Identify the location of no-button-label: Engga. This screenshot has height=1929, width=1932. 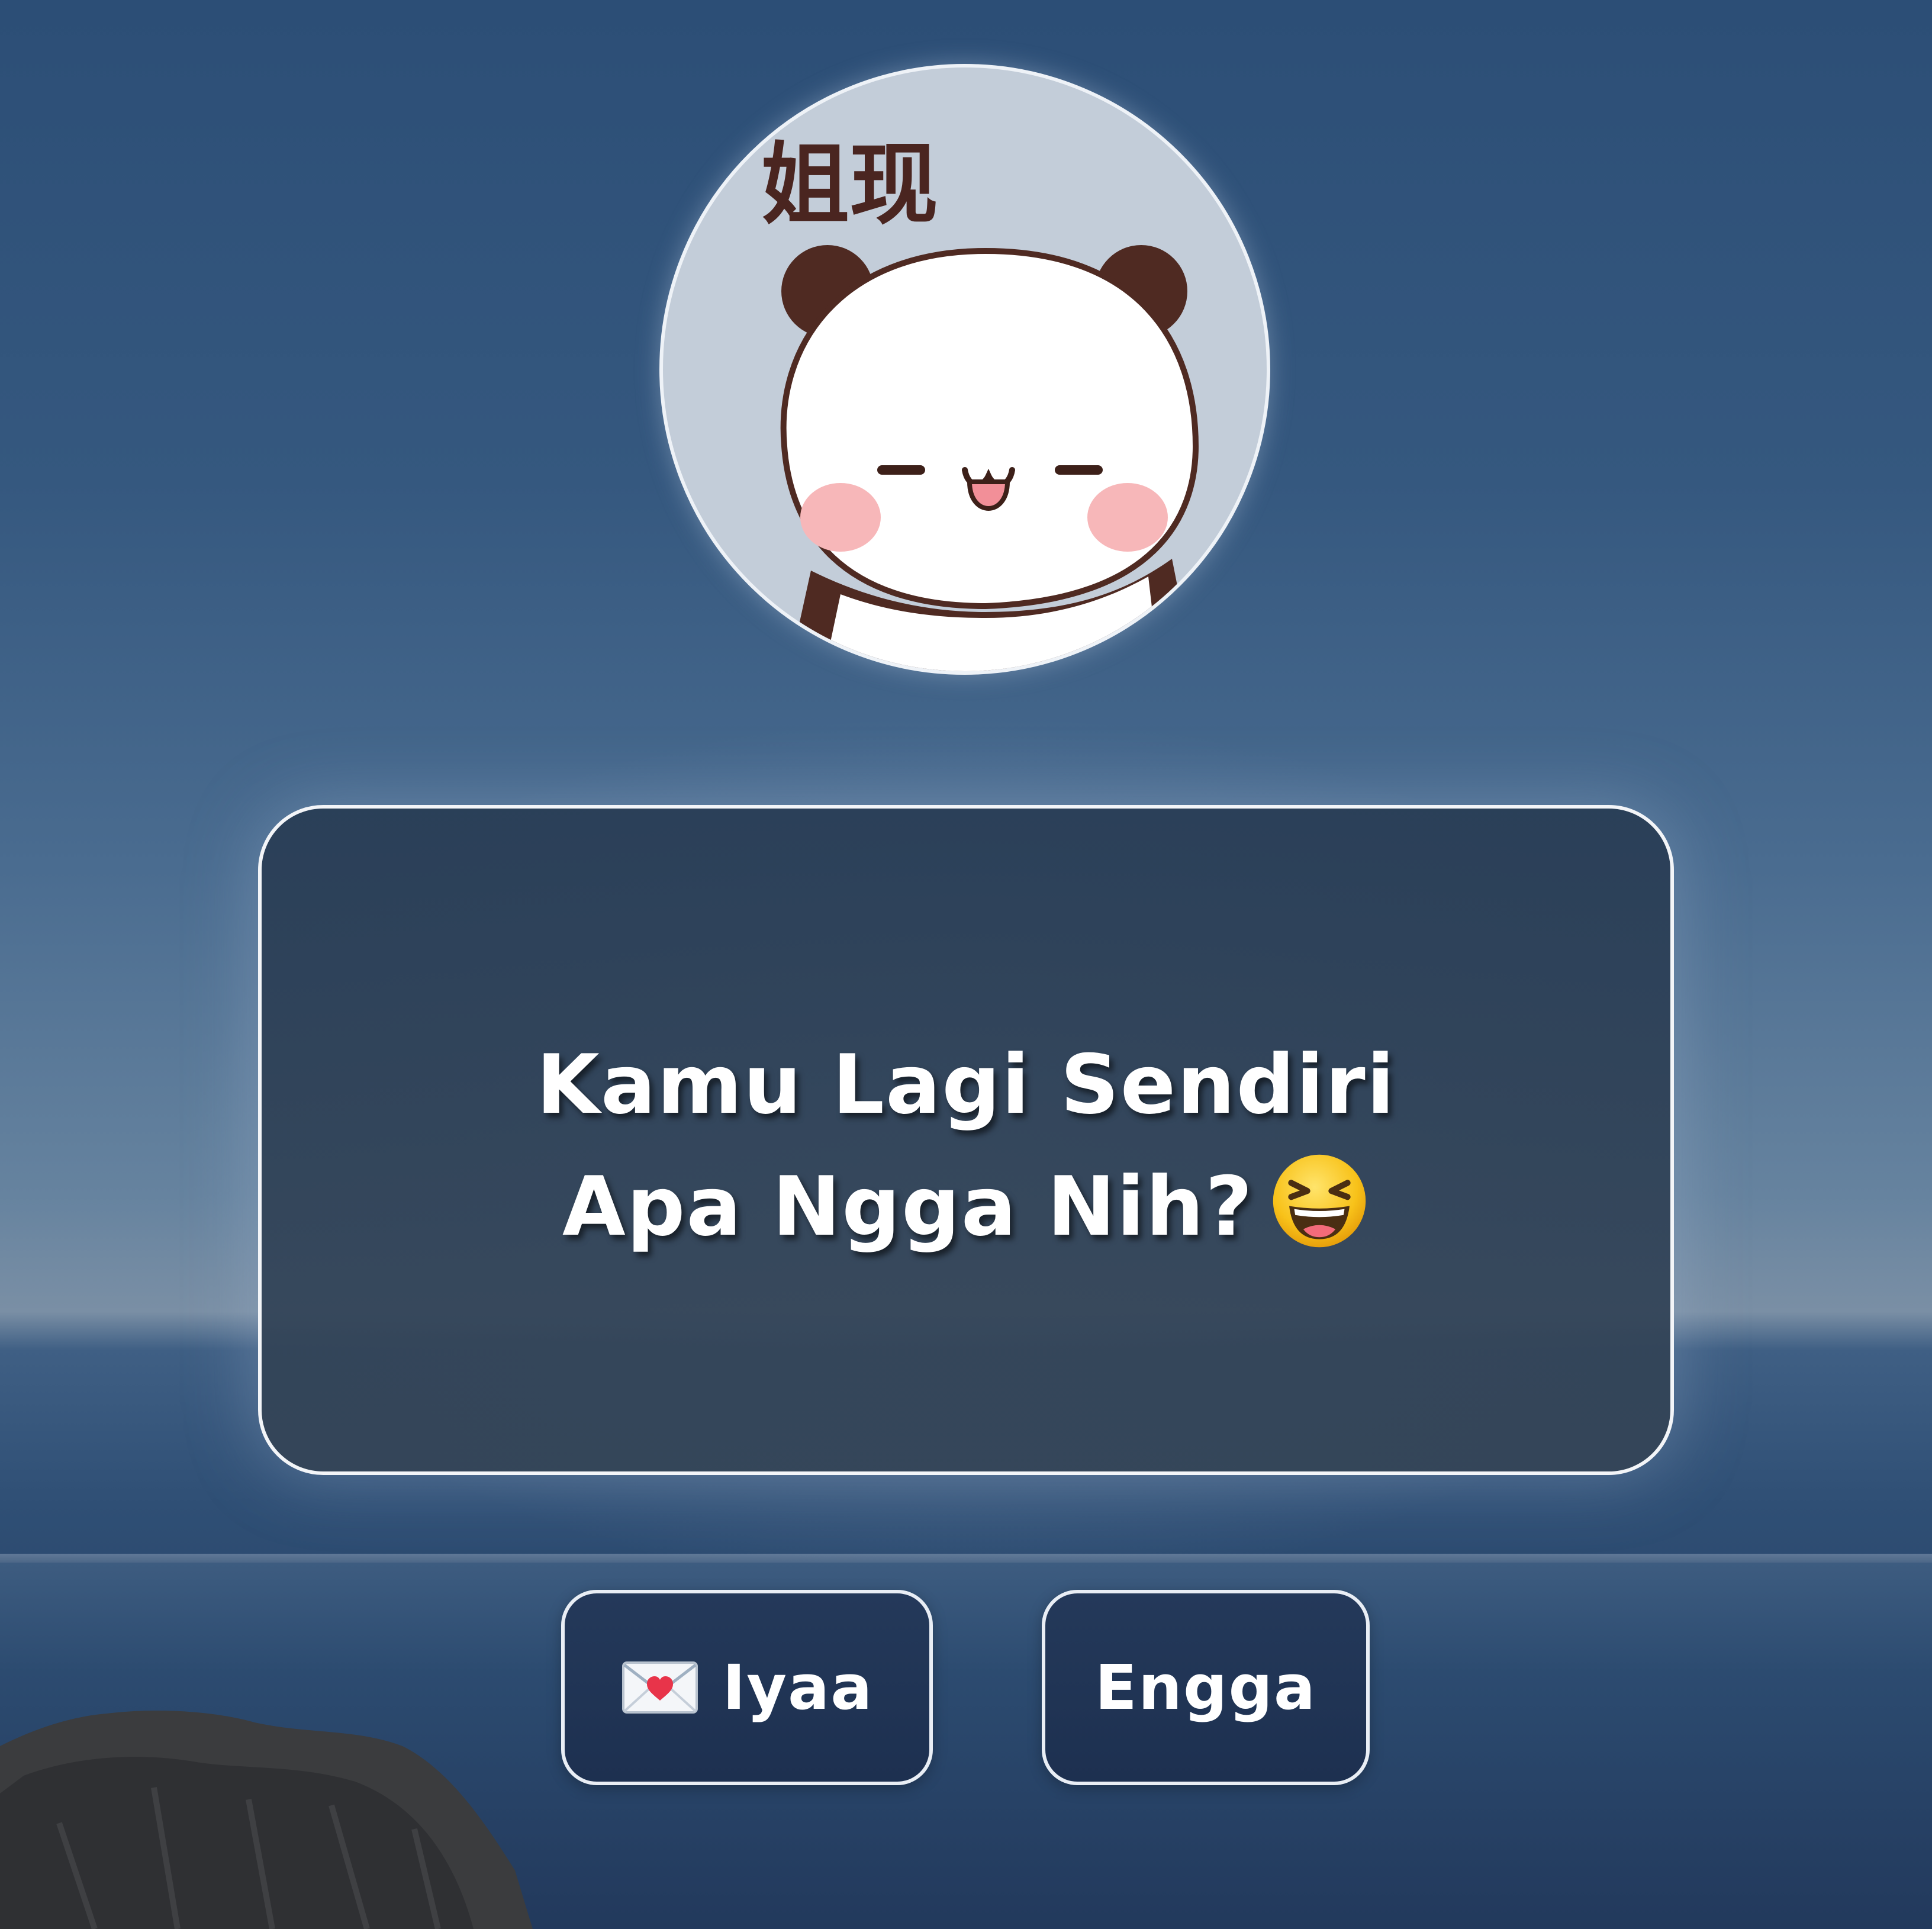
(1205, 1687).